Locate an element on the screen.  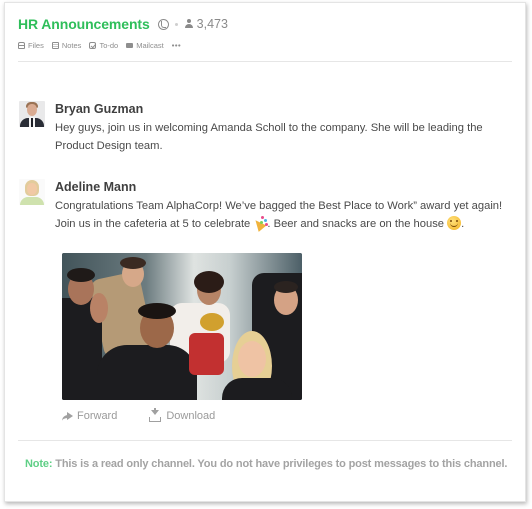
attachment-actions: Forward Download is located at coordinates (154, 415).